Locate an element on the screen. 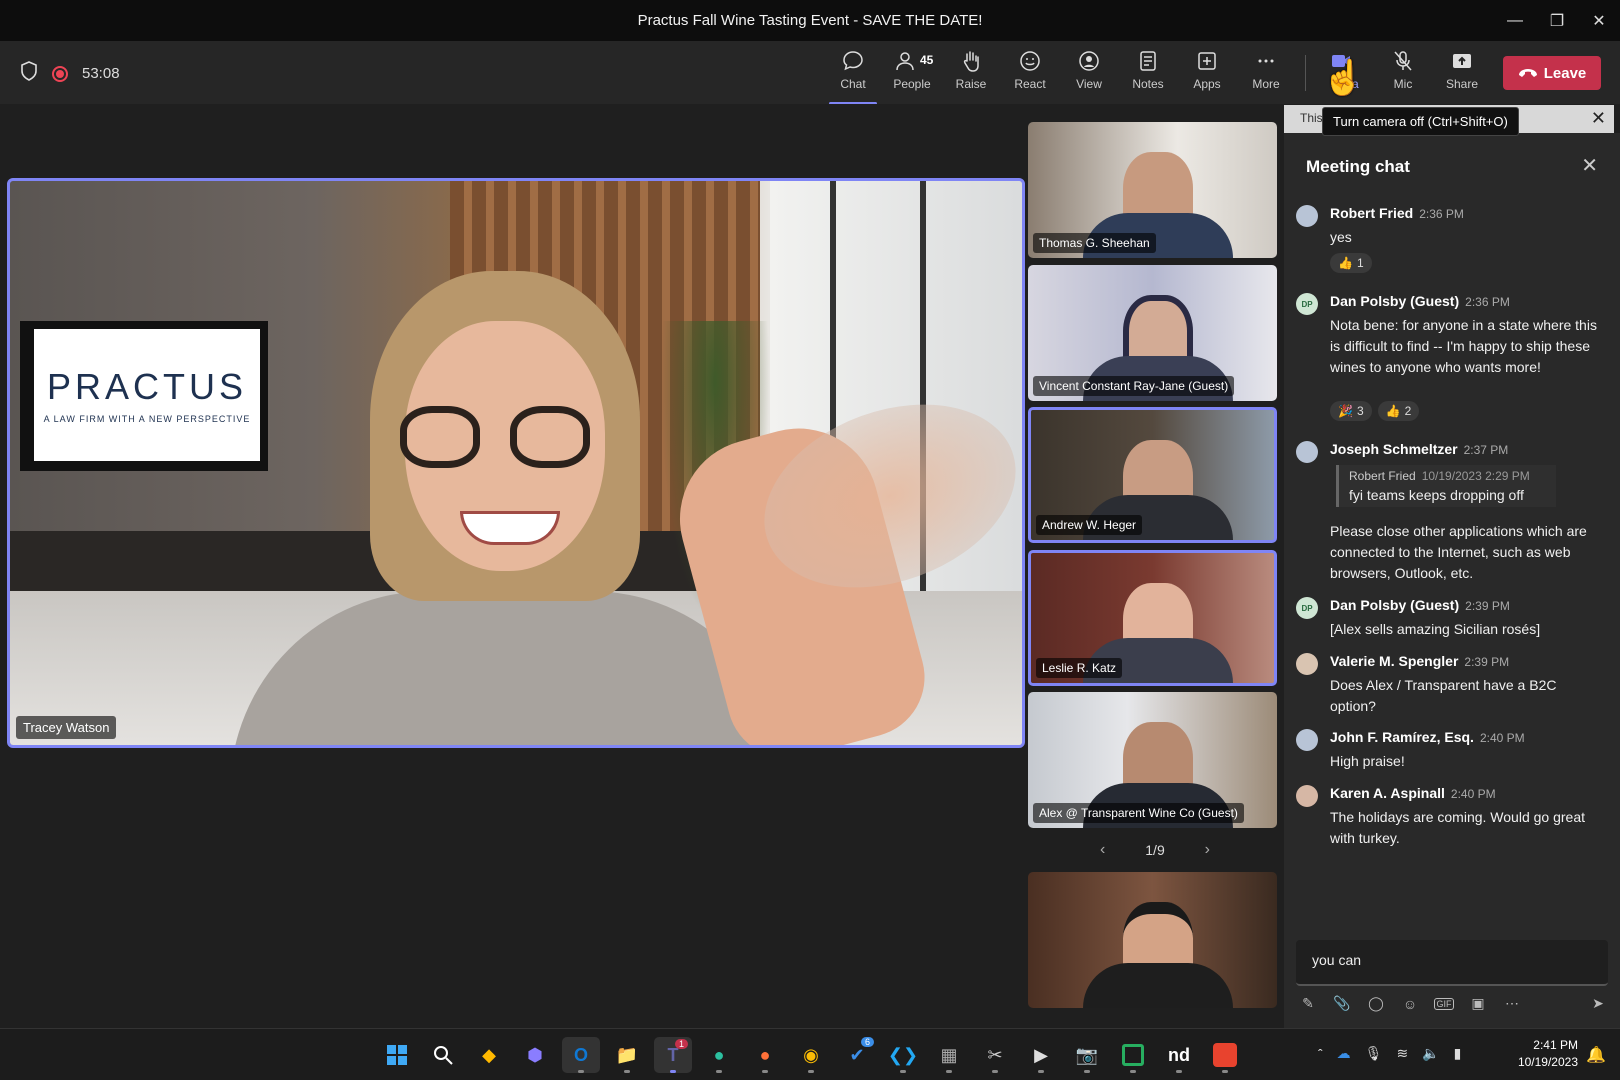 The width and height of the screenshot is (1620, 1080). reaction-count: 2 is located at coordinates (1408, 411).